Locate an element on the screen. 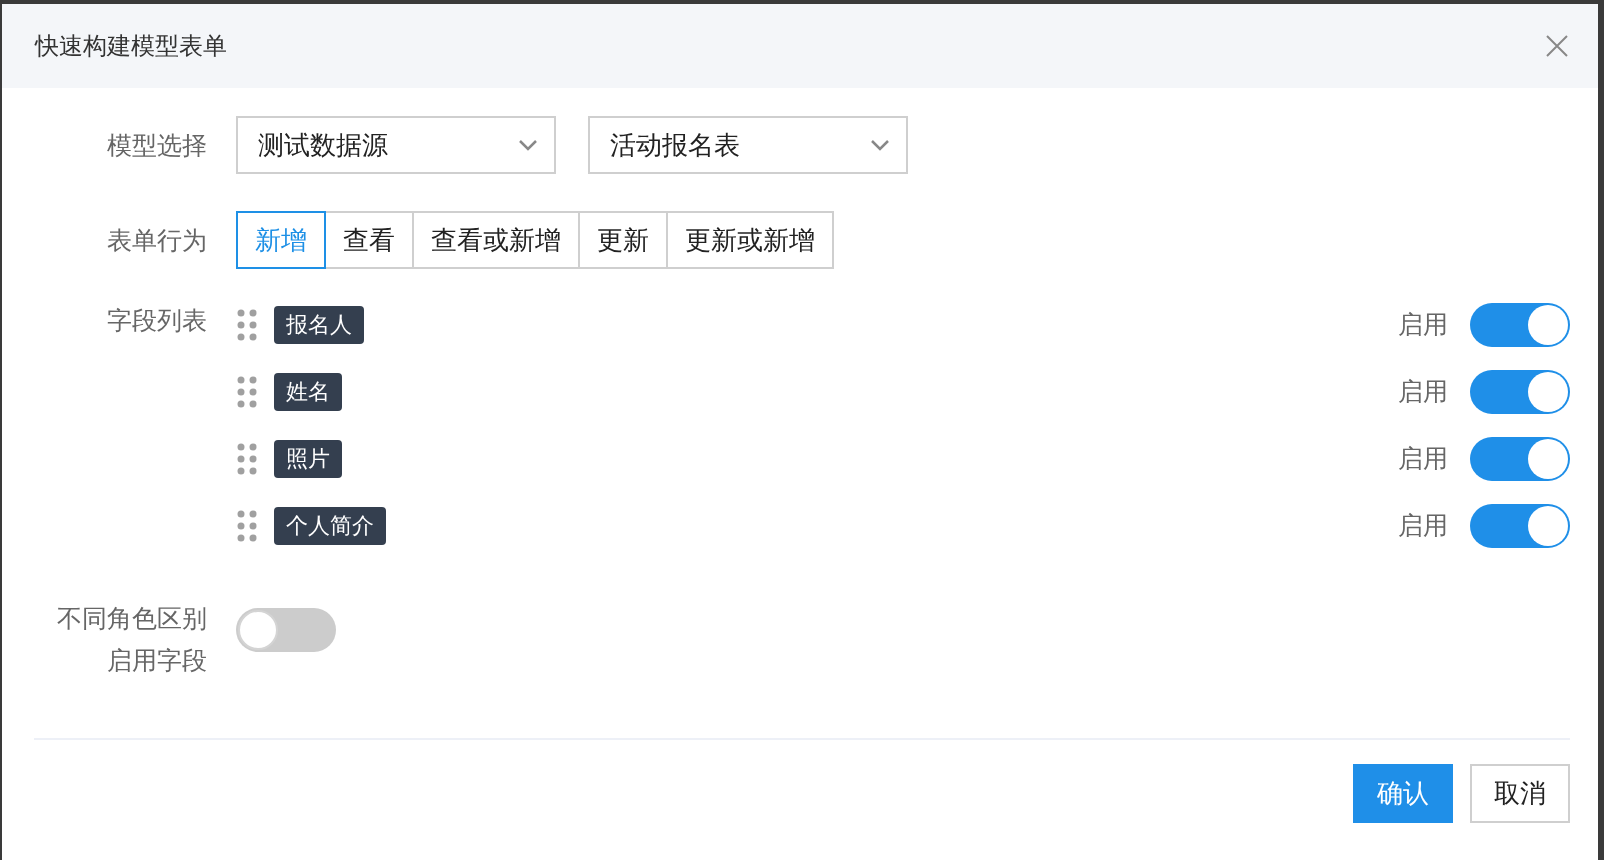 The width and height of the screenshot is (1604, 860). field-label: 表单行为 is located at coordinates (156, 240).